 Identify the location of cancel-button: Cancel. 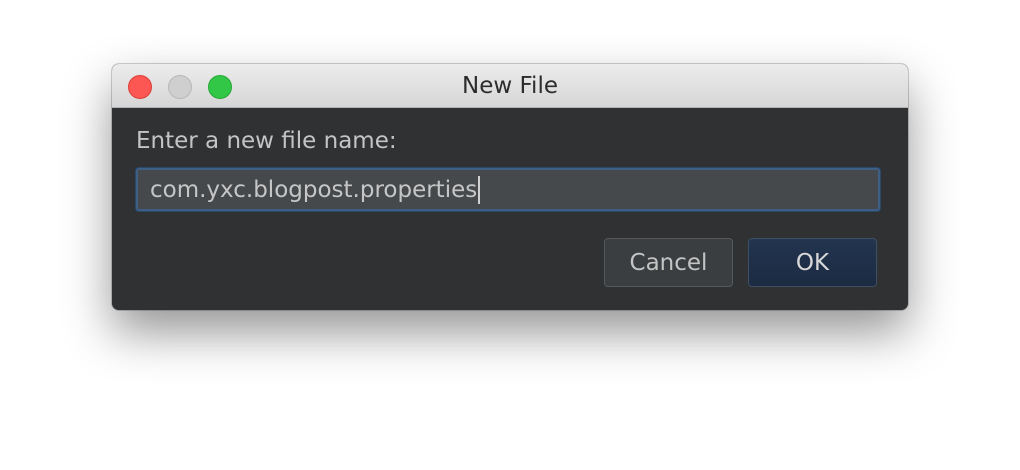
(668, 262).